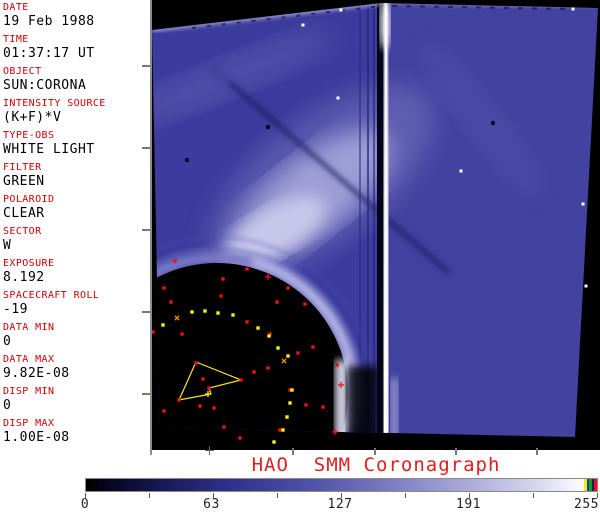 The image size is (600, 512). I want to click on metadata-field-label: DISP MAX, so click(29, 423).